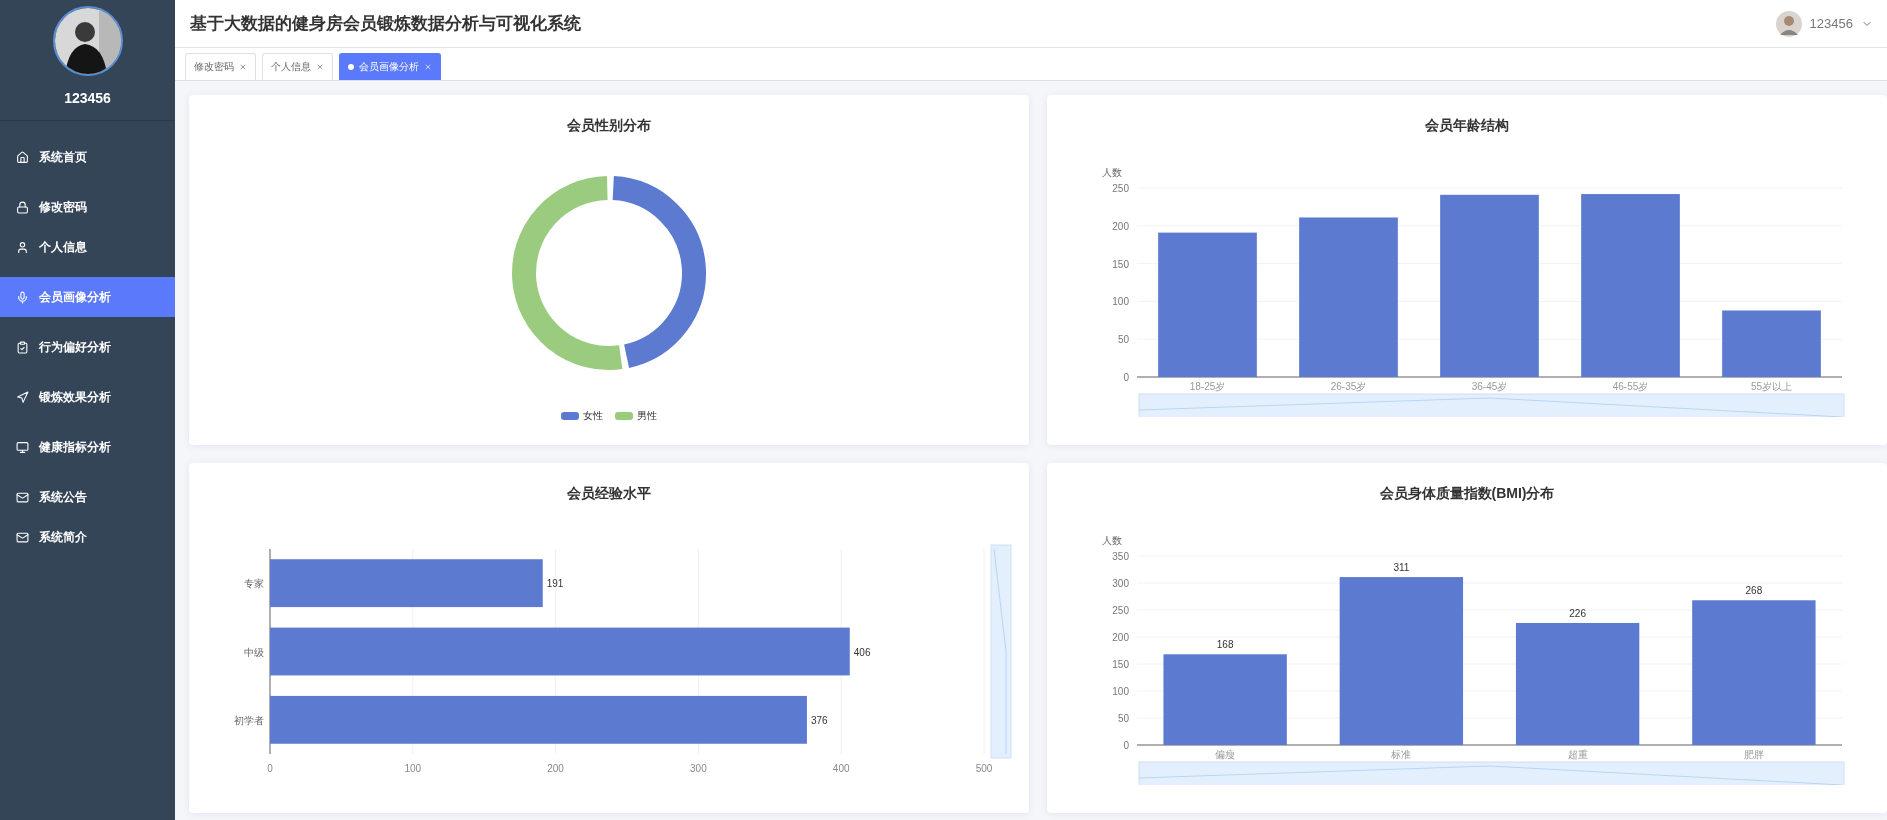 This screenshot has width=1887, height=820. I want to click on axis-label: 400, so click(841, 768).